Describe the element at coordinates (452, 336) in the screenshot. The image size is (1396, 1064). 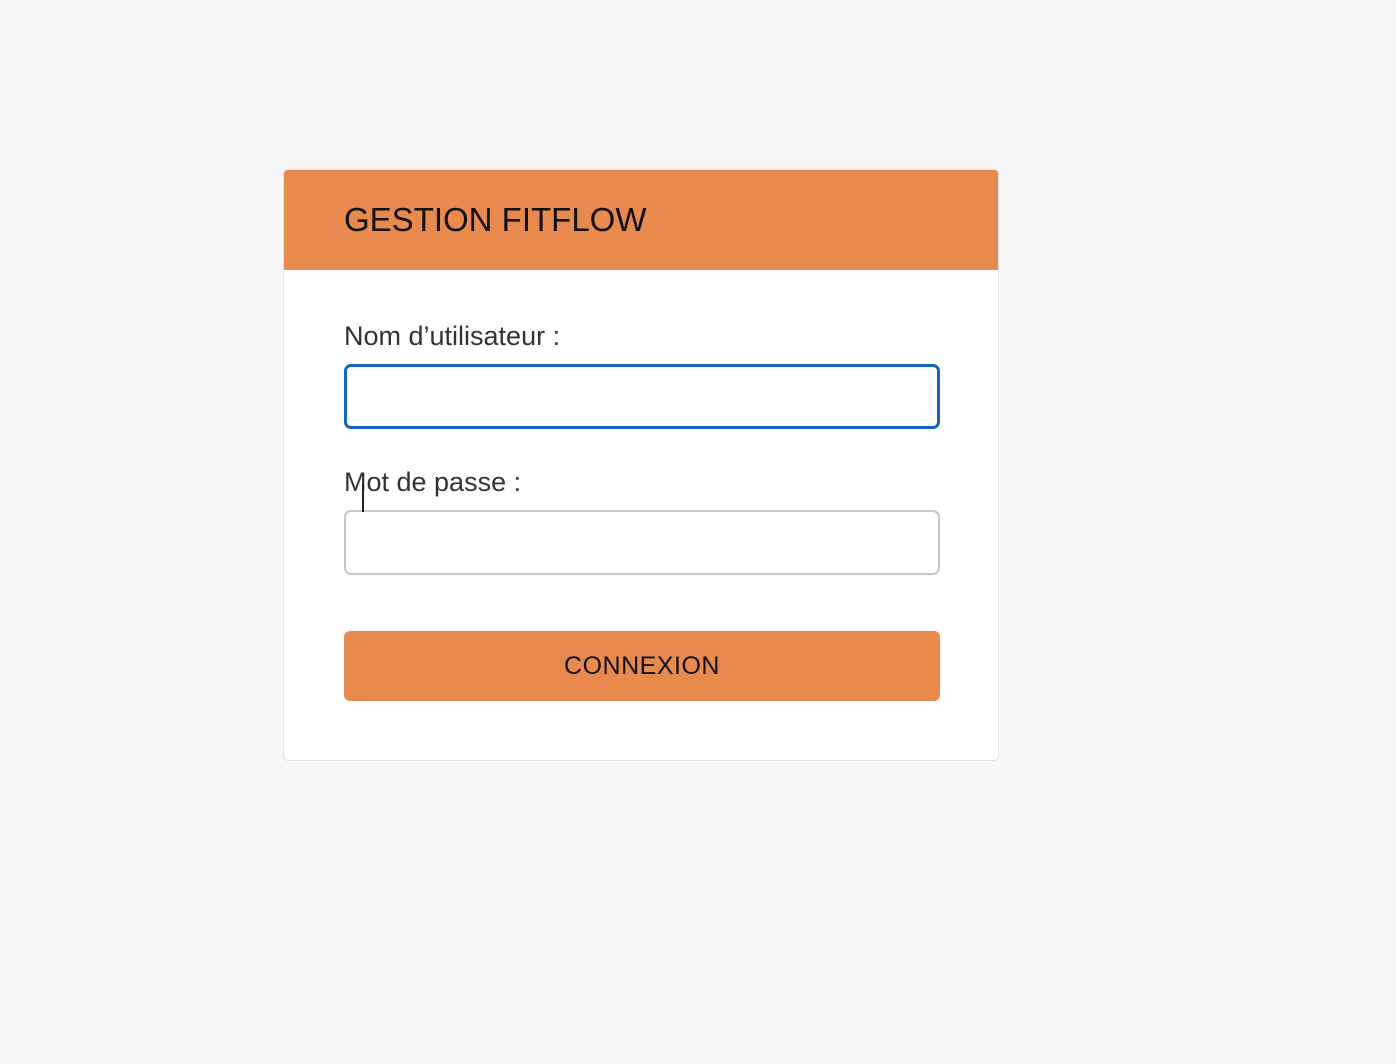
I see `username-label: Nom d’utilisateur :` at that location.